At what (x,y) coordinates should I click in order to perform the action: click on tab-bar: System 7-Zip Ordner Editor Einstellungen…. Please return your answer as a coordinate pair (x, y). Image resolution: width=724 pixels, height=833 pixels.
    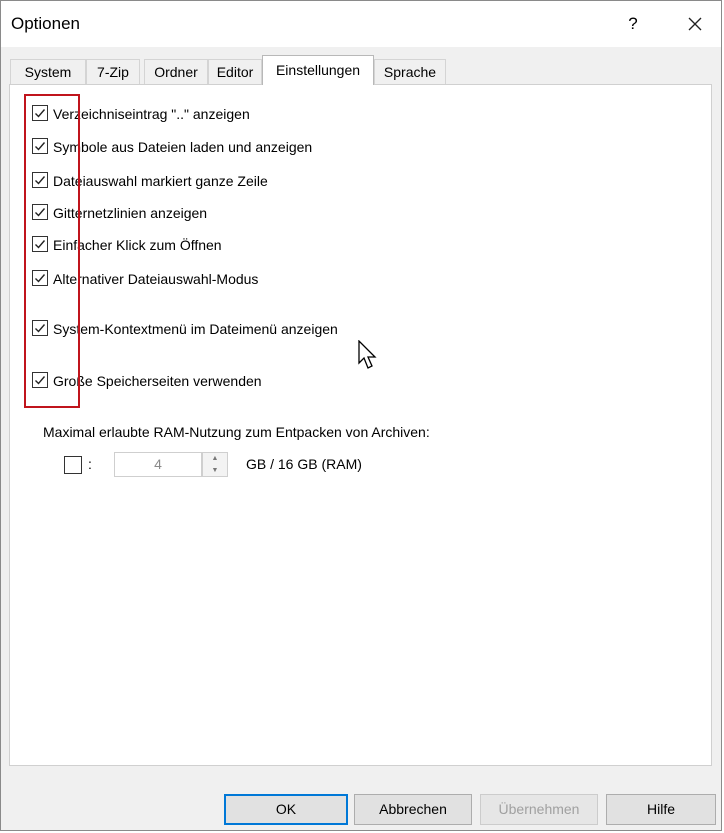
    Looking at the image, I should click on (360, 71).